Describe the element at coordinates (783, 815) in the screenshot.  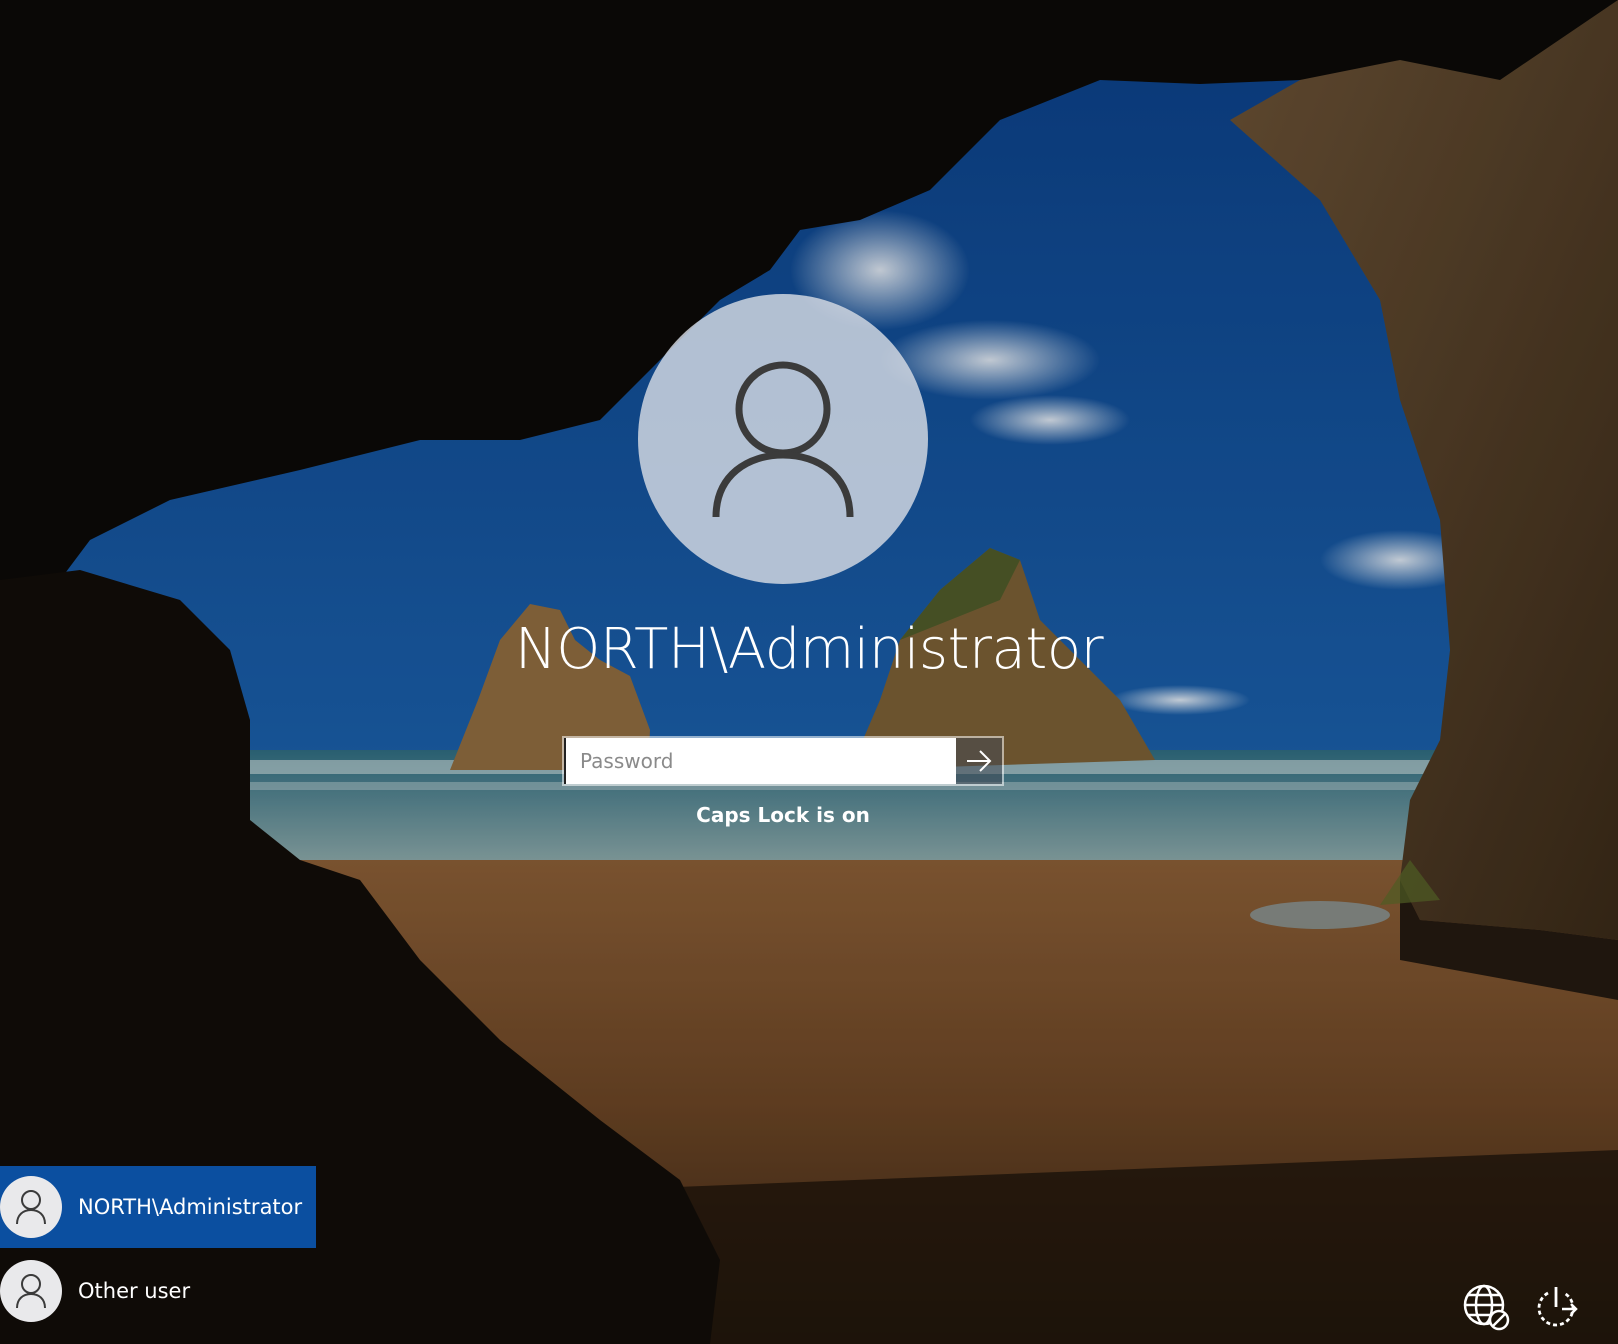
I see `caps-lock-warning: Caps Lock is on` at that location.